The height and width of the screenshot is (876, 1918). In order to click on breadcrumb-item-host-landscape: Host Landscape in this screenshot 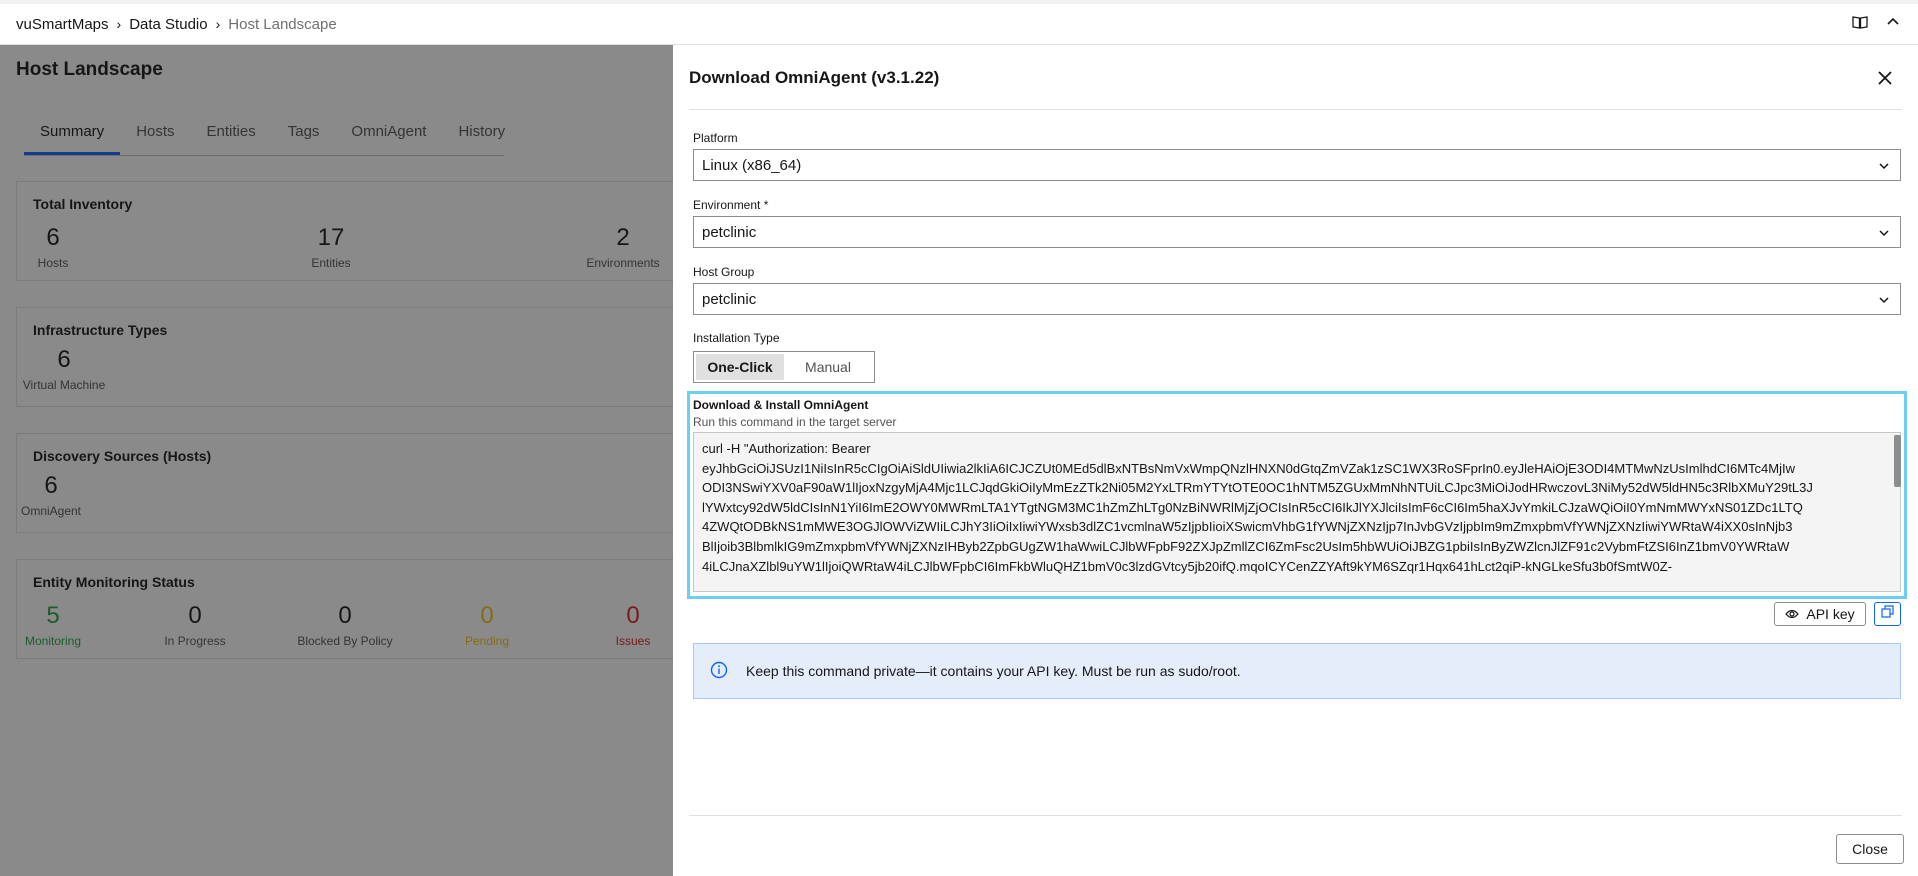, I will do `click(282, 24)`.